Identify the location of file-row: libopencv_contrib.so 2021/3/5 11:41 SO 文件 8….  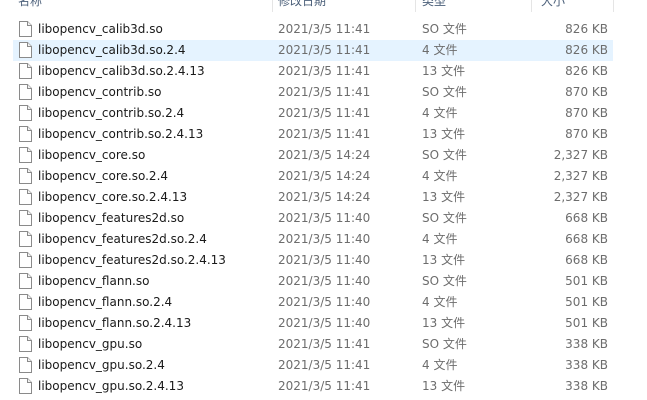
(323, 92).